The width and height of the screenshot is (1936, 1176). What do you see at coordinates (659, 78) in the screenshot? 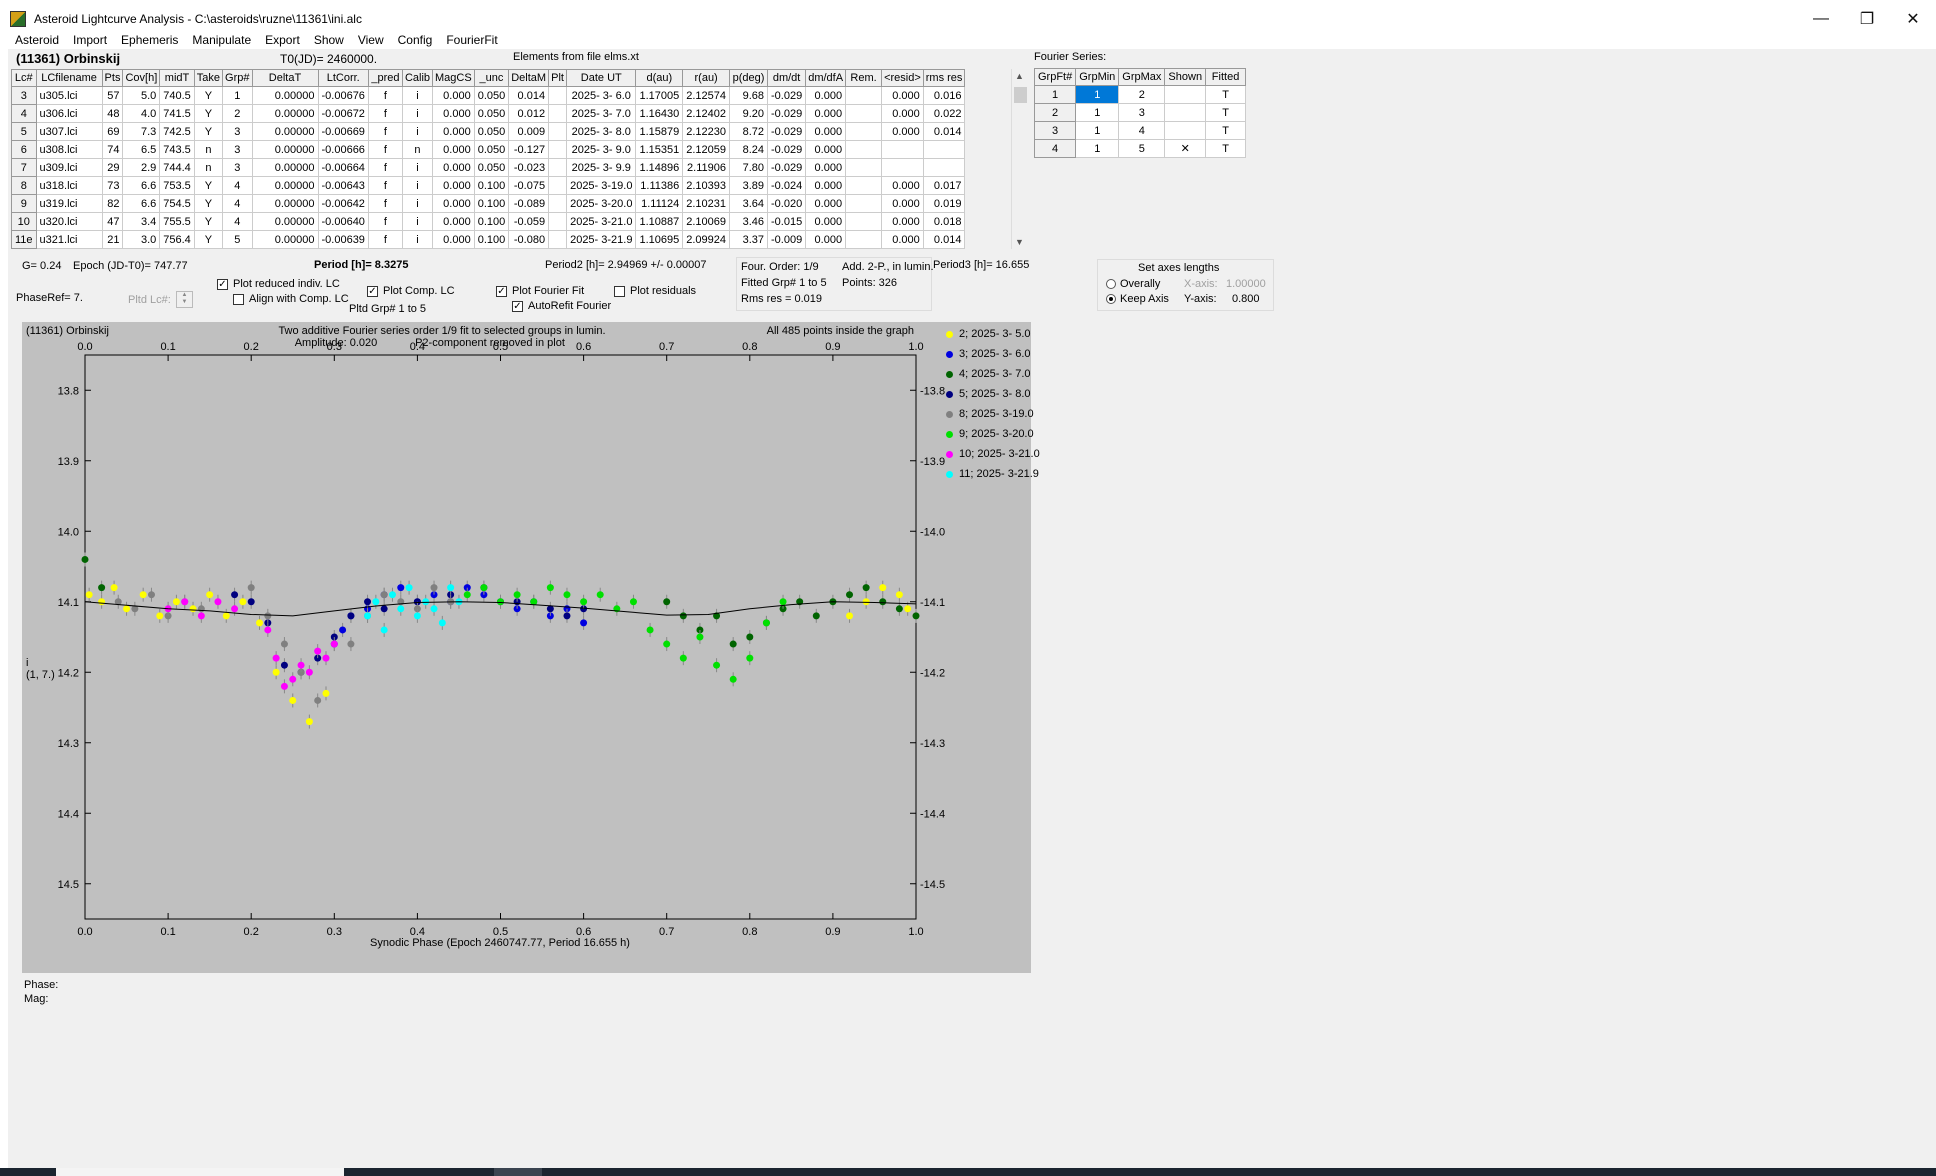
I see `column-header: d(au)` at bounding box center [659, 78].